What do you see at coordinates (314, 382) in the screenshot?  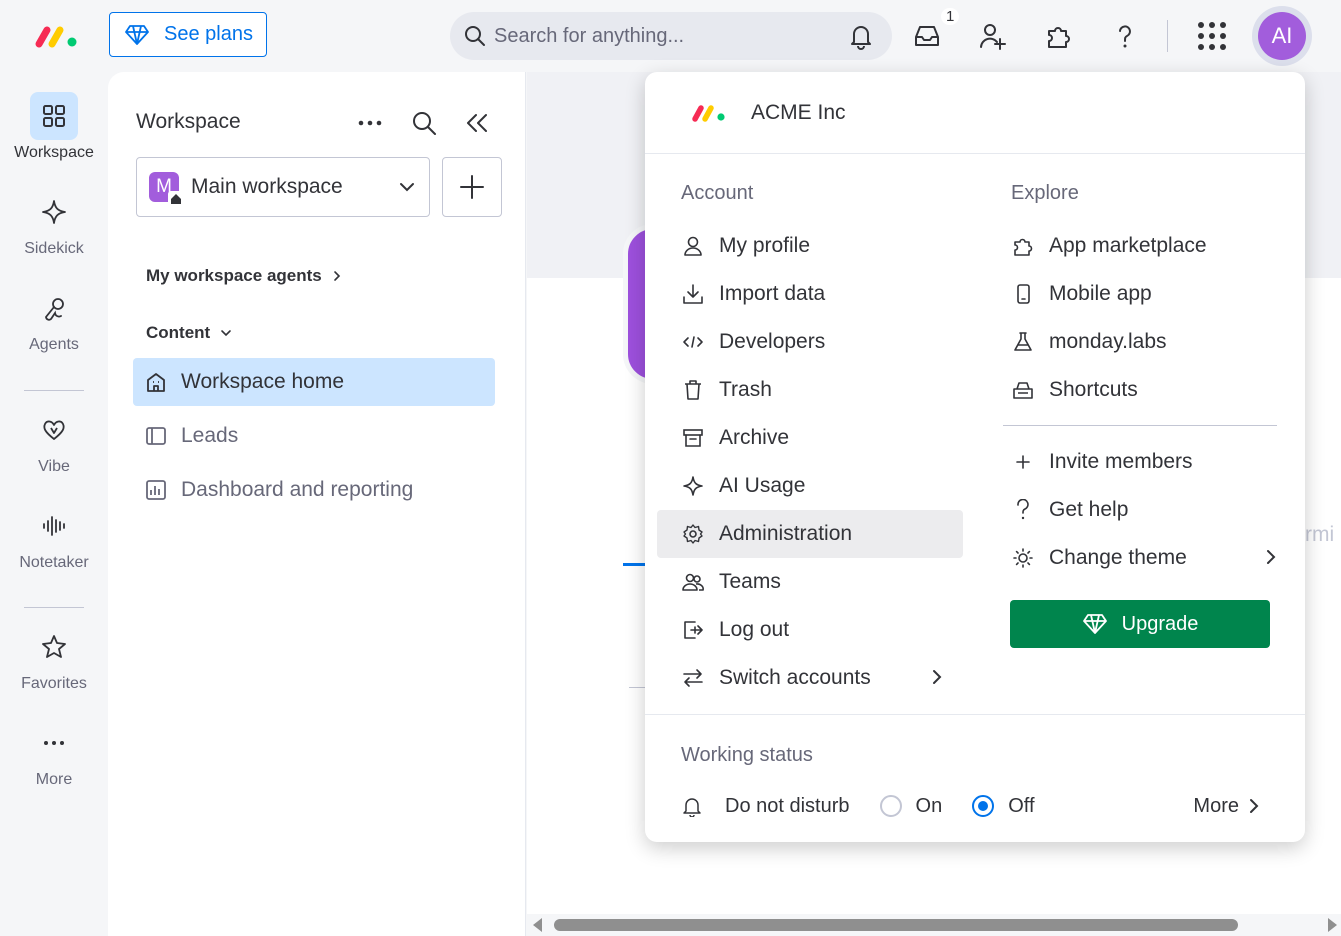 I see `workspace-item-home: Workspace home` at bounding box center [314, 382].